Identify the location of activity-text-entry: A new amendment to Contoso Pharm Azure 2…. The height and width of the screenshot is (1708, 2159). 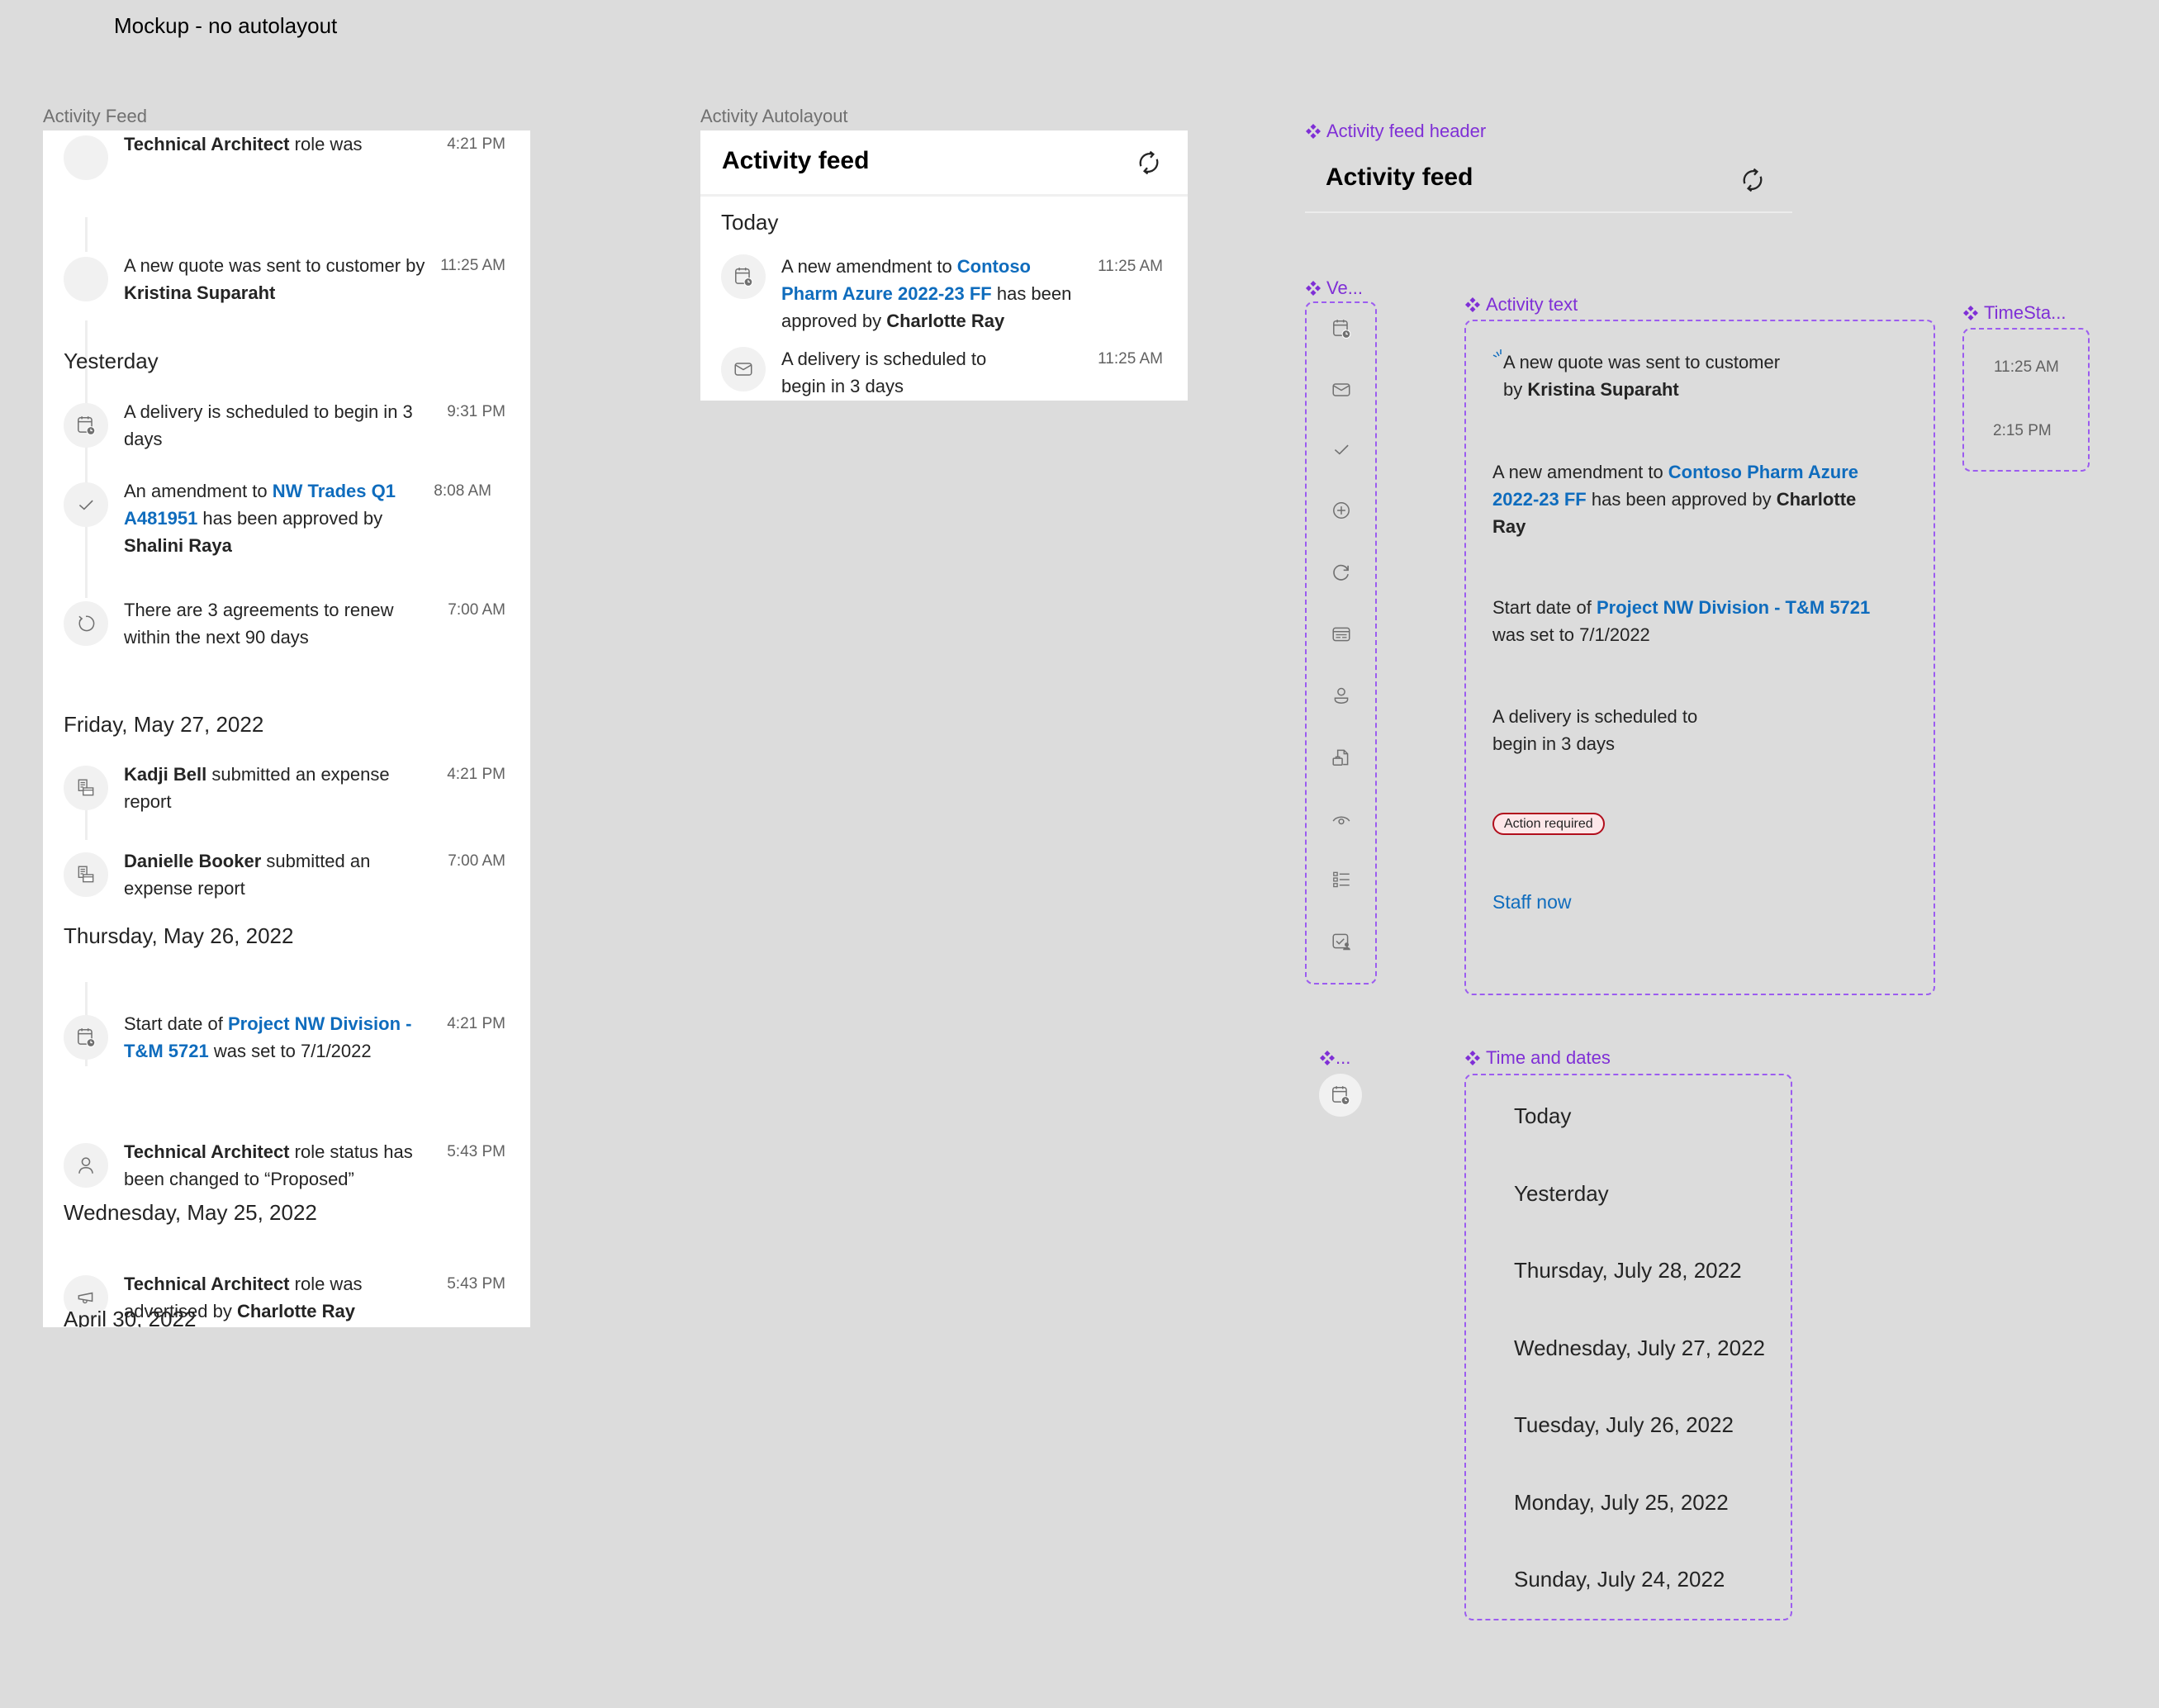
(1686, 499).